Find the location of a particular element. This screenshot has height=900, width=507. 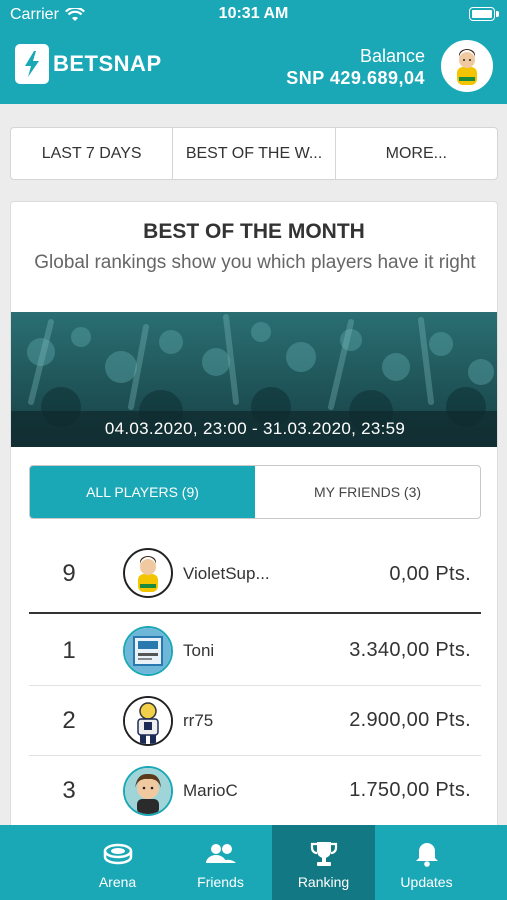

betsnap-logo: BETSNAP is located at coordinates (88, 64).